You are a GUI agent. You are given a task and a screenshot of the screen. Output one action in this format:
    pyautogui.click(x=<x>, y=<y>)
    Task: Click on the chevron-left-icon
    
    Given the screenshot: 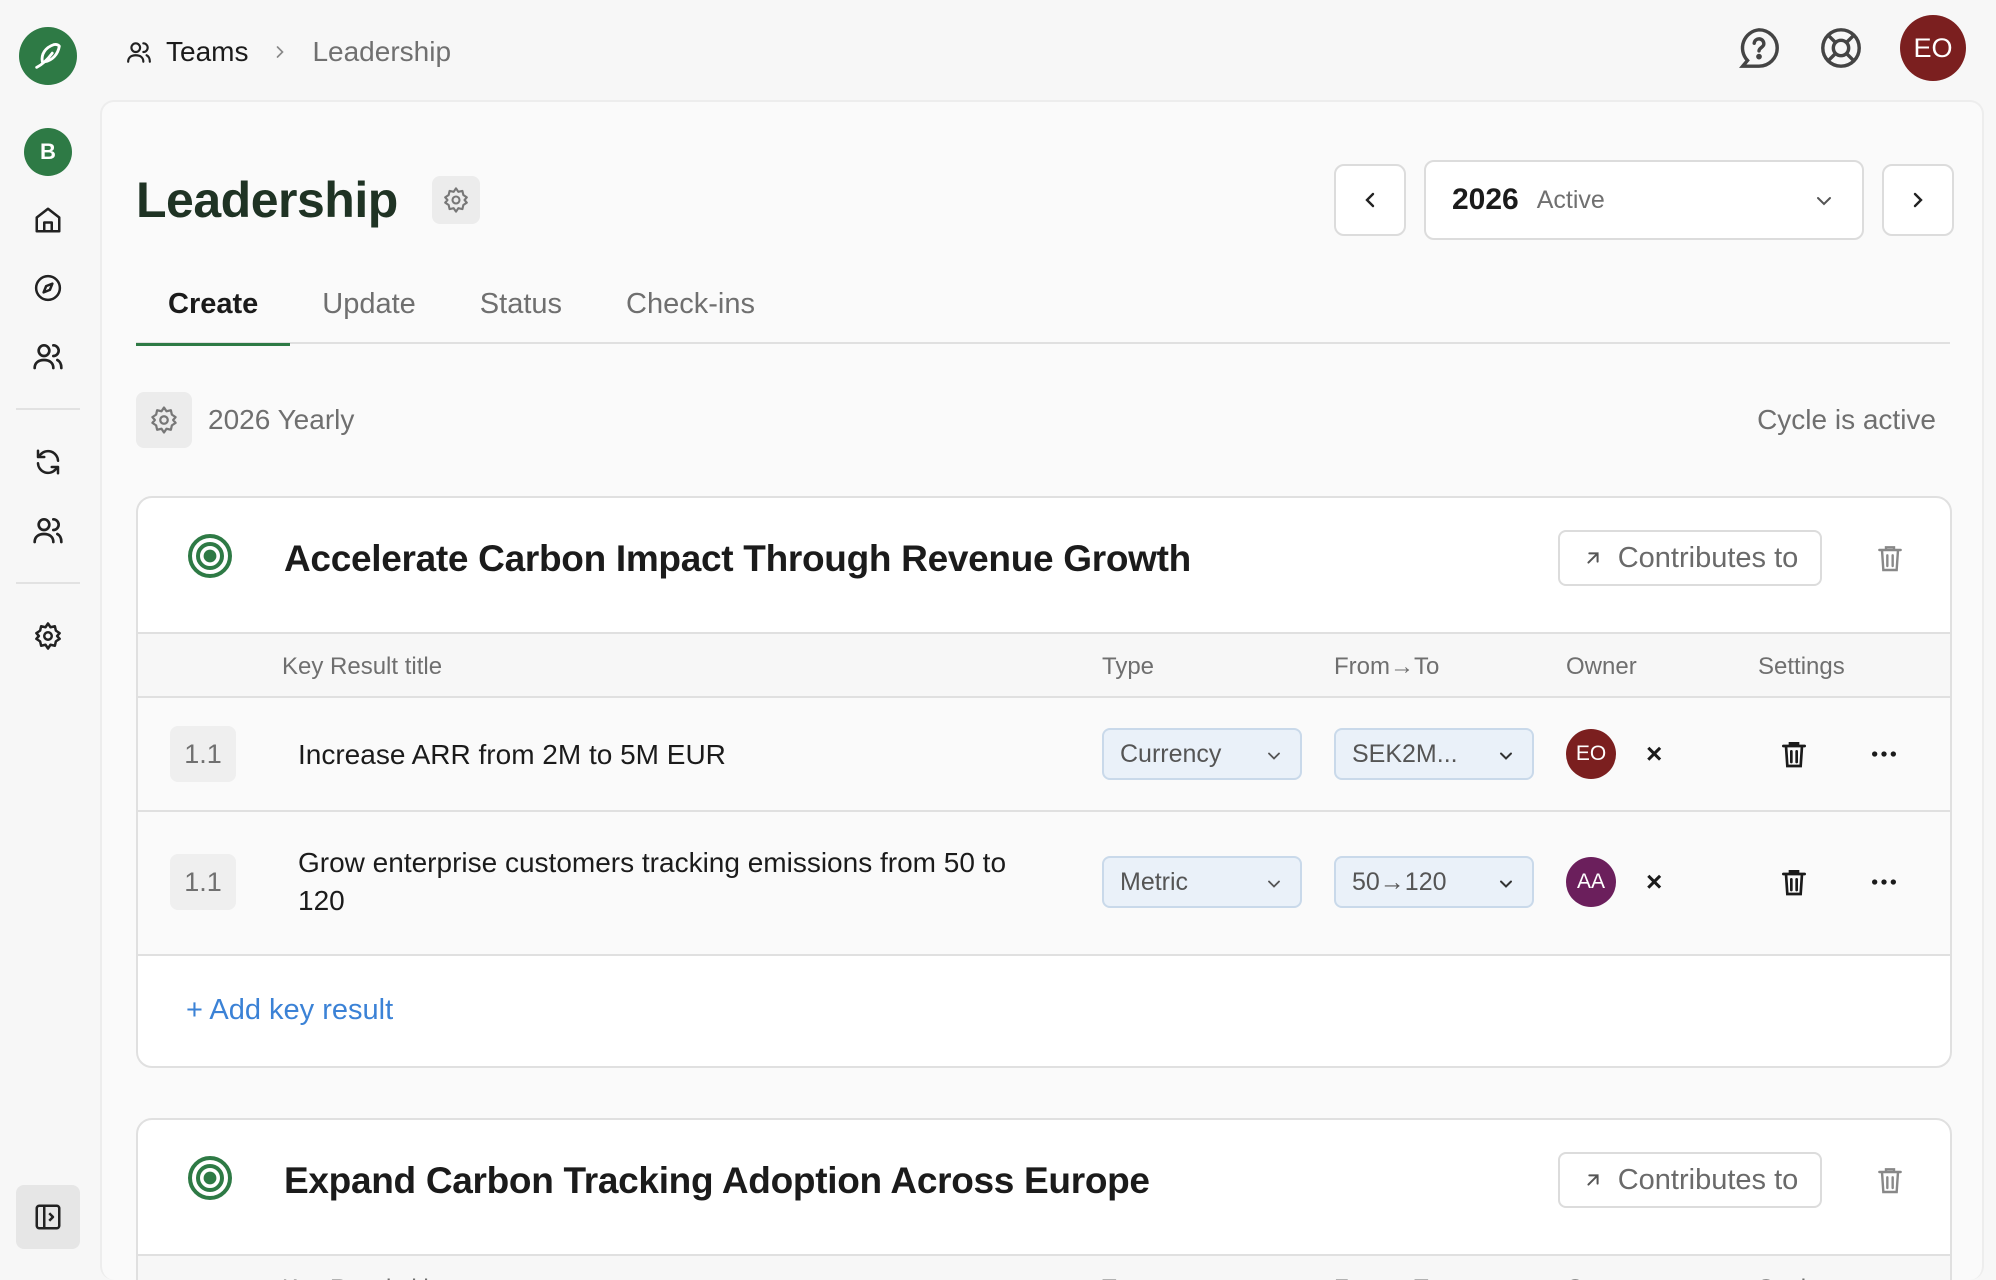 What is the action you would take?
    pyautogui.click(x=1370, y=200)
    